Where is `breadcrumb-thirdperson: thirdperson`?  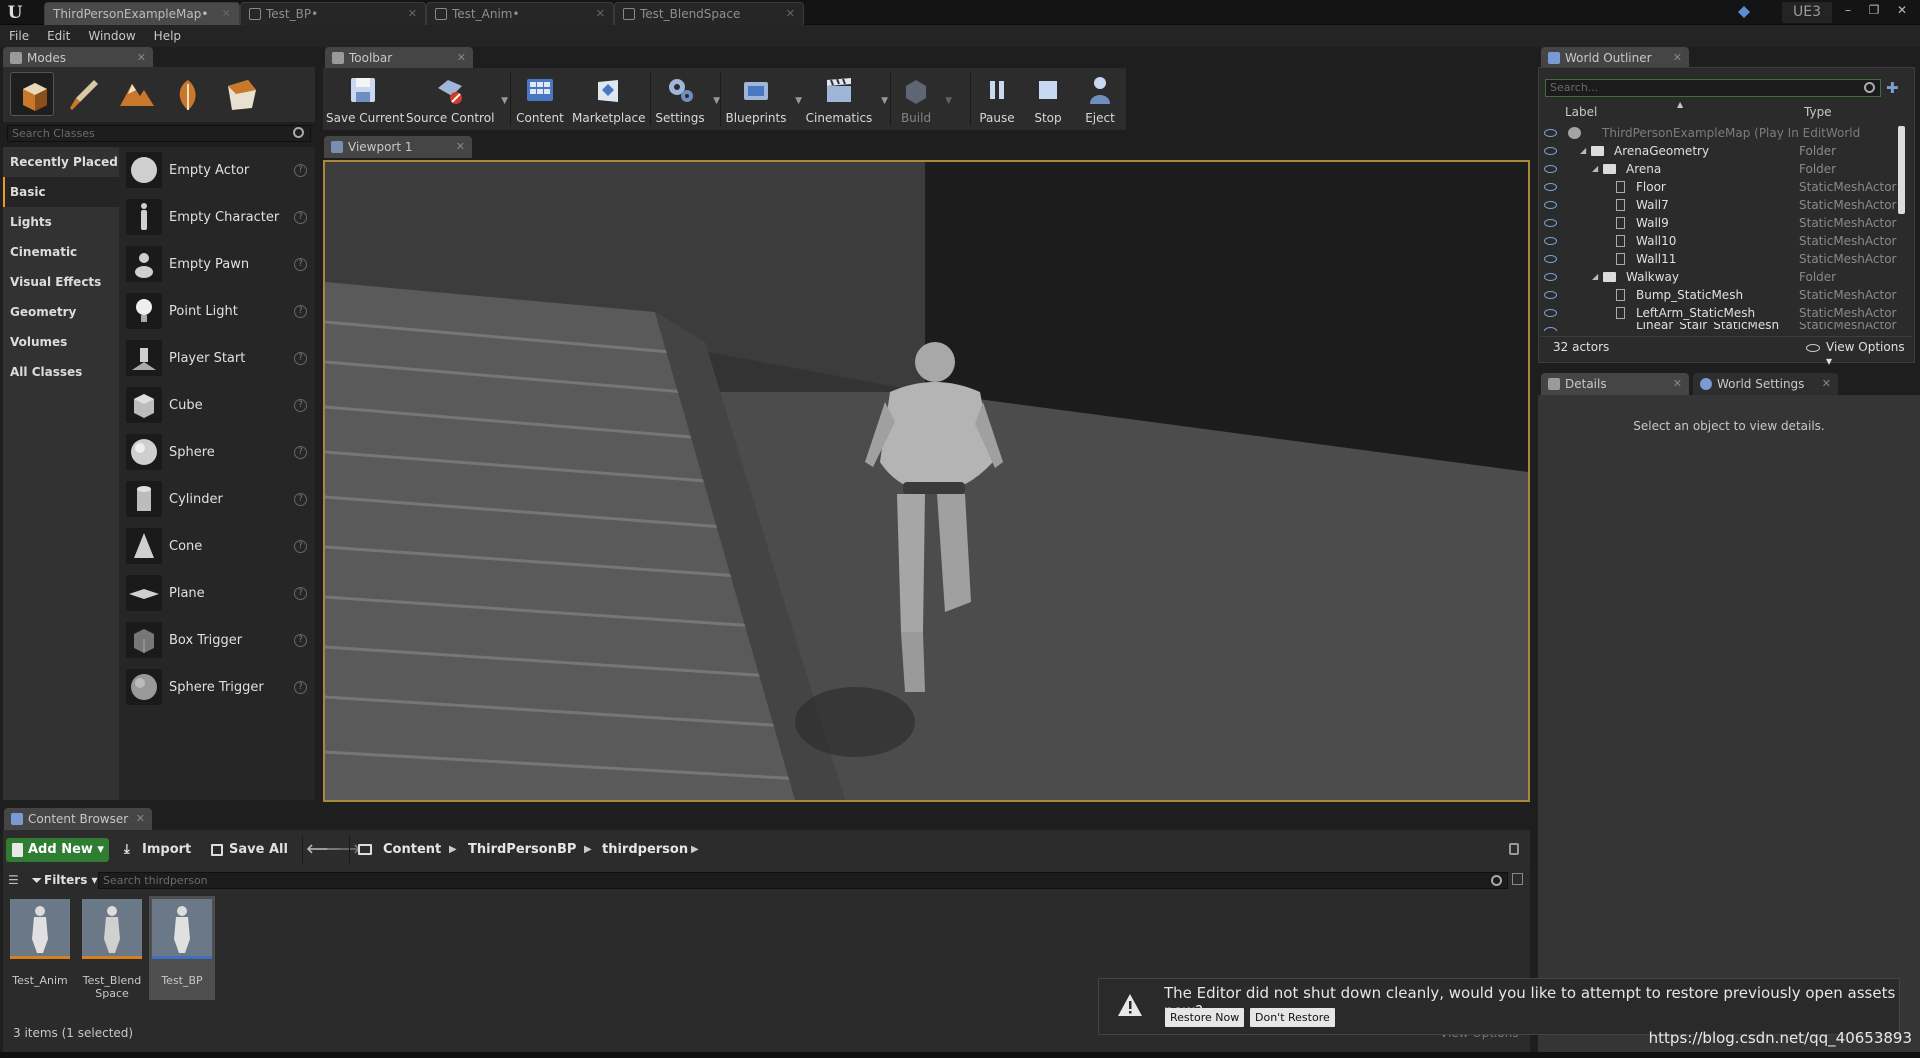
breadcrumb-thirdperson: thirdperson is located at coordinates (645, 850).